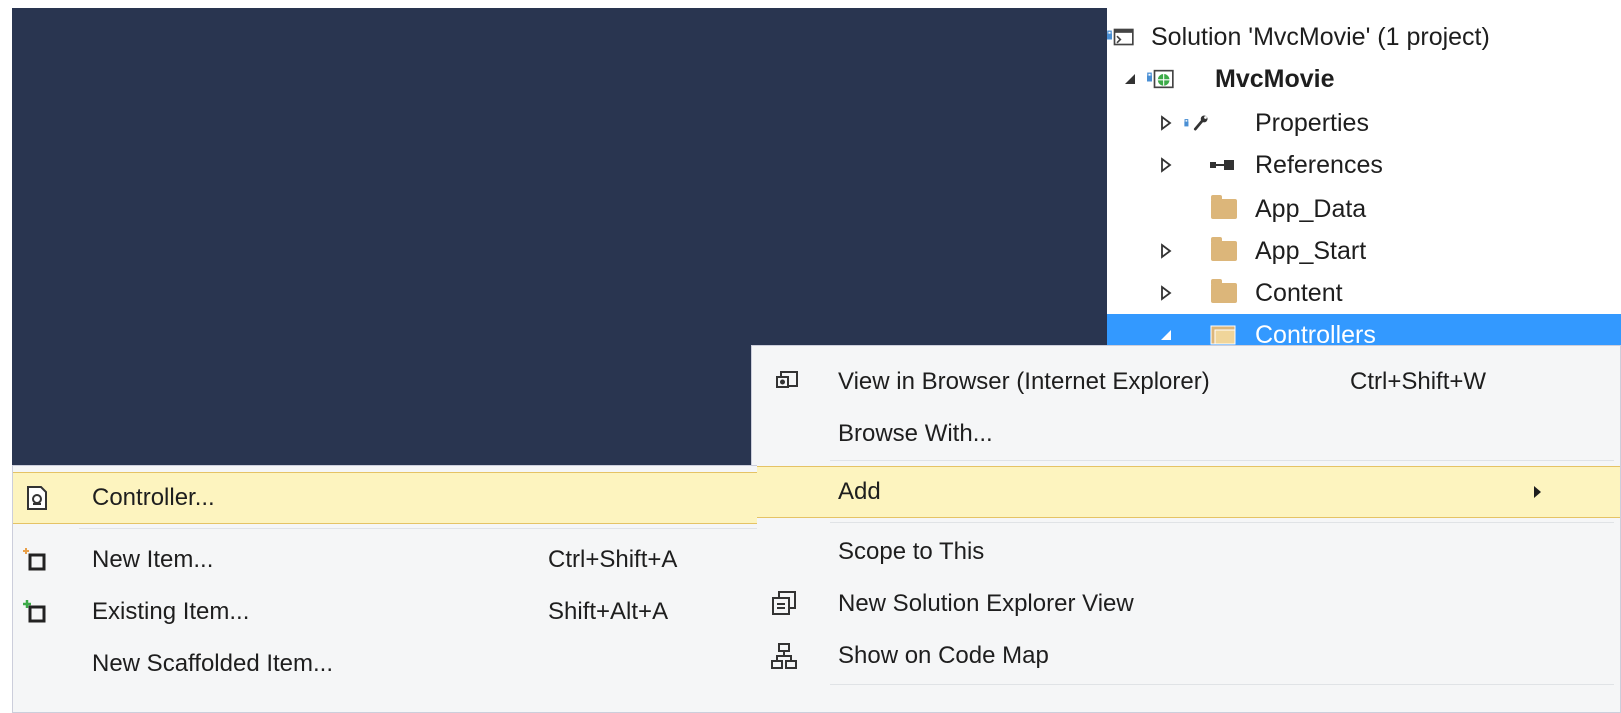  What do you see at coordinates (1364, 293) in the screenshot?
I see `tree-item-content: Content` at bounding box center [1364, 293].